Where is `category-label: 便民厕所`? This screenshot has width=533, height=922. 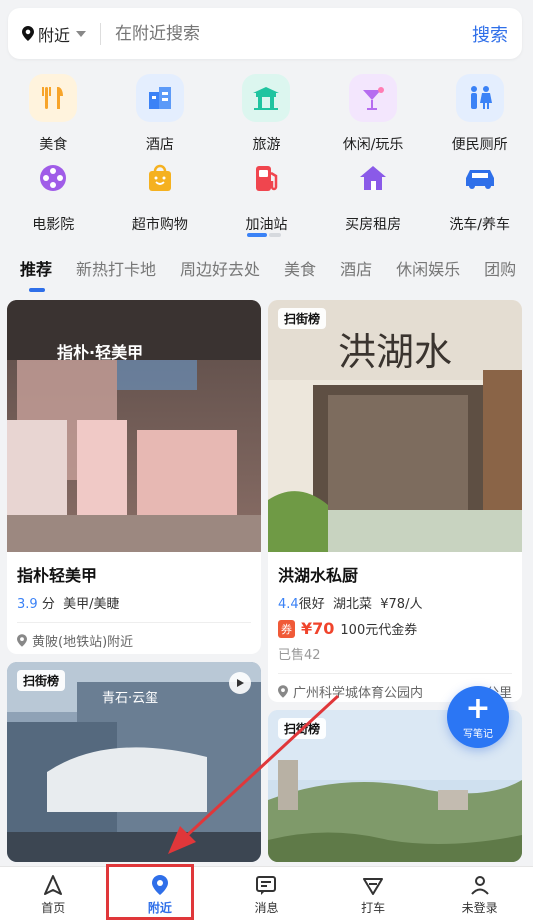 category-label: 便民厕所 is located at coordinates (479, 145).